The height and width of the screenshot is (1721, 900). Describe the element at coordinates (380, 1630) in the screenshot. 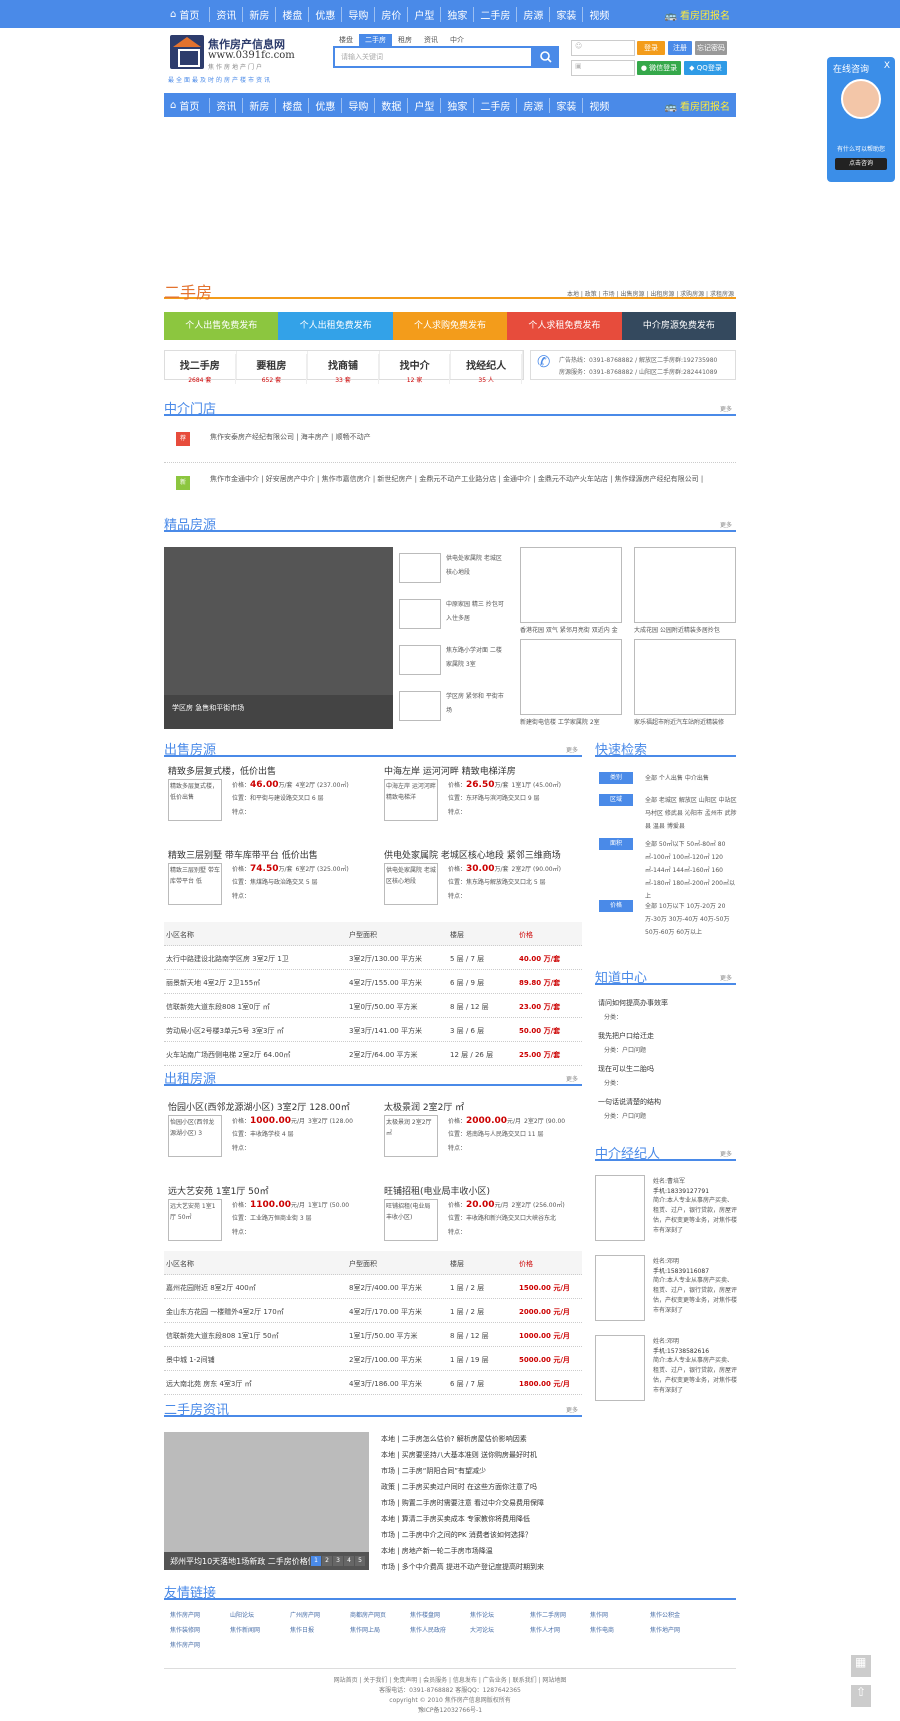

I see `friend-link: 焦作网上局` at that location.